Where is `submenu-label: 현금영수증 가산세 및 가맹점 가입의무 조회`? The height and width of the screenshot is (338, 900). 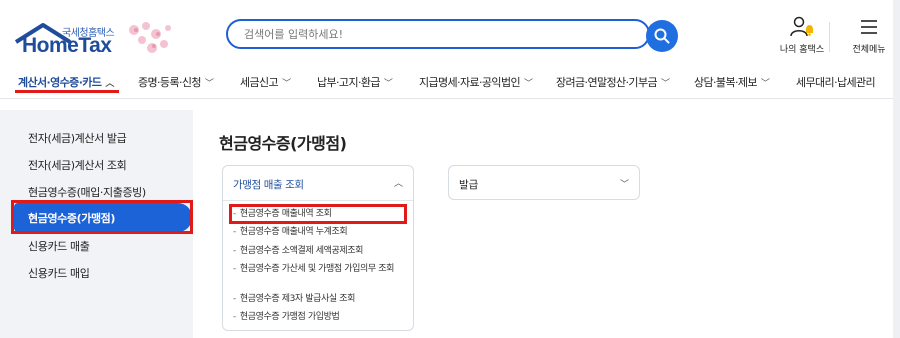 submenu-label: 현금영수증 가산세 및 가맹점 가입의무 조회 is located at coordinates (317, 269).